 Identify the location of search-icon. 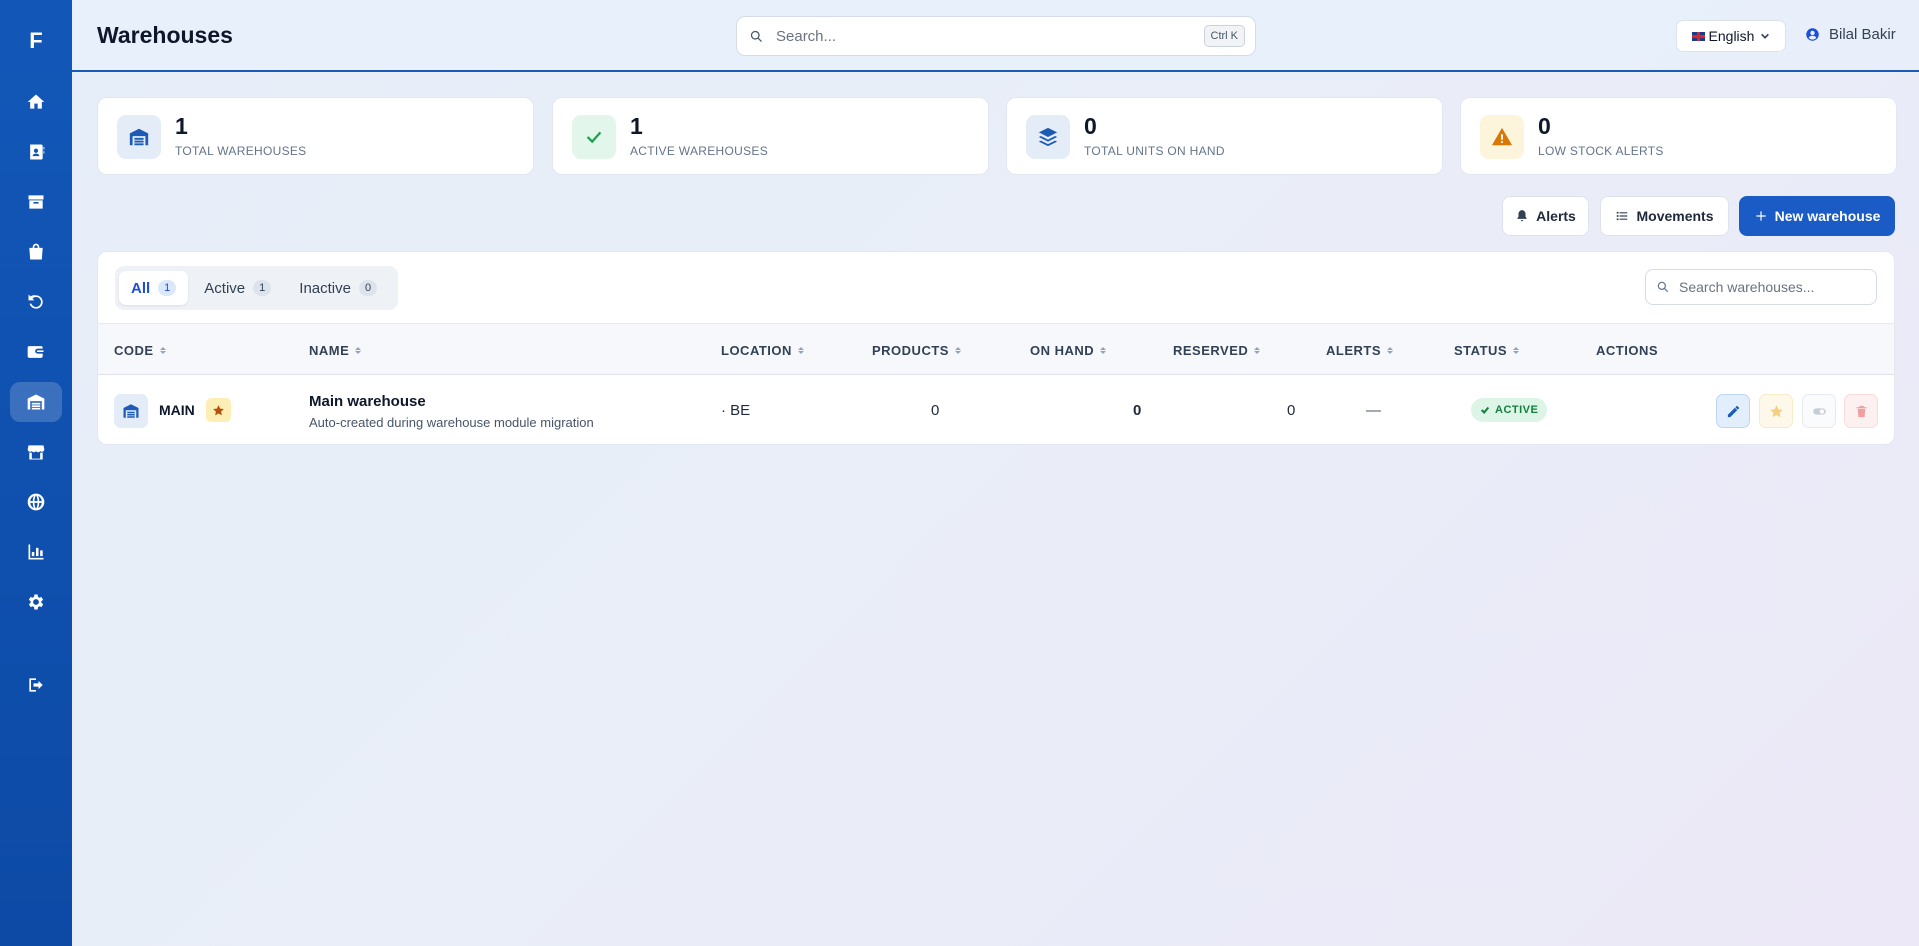
(756, 36).